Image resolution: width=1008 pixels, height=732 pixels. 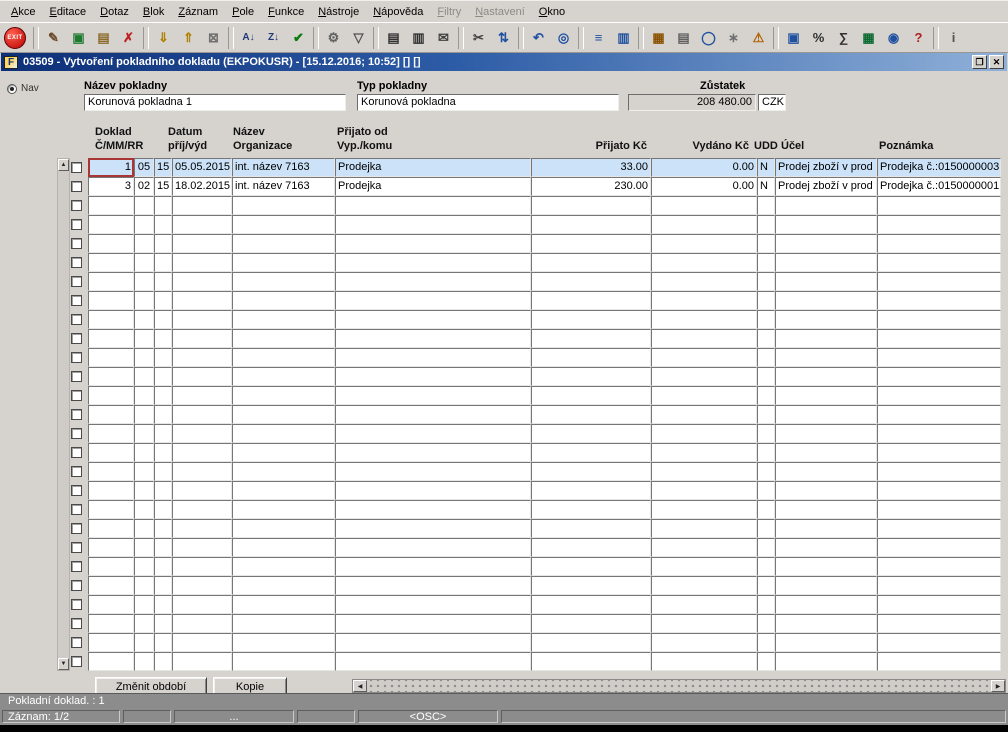 I want to click on list-of-values-icon: ≡, so click(x=598, y=38).